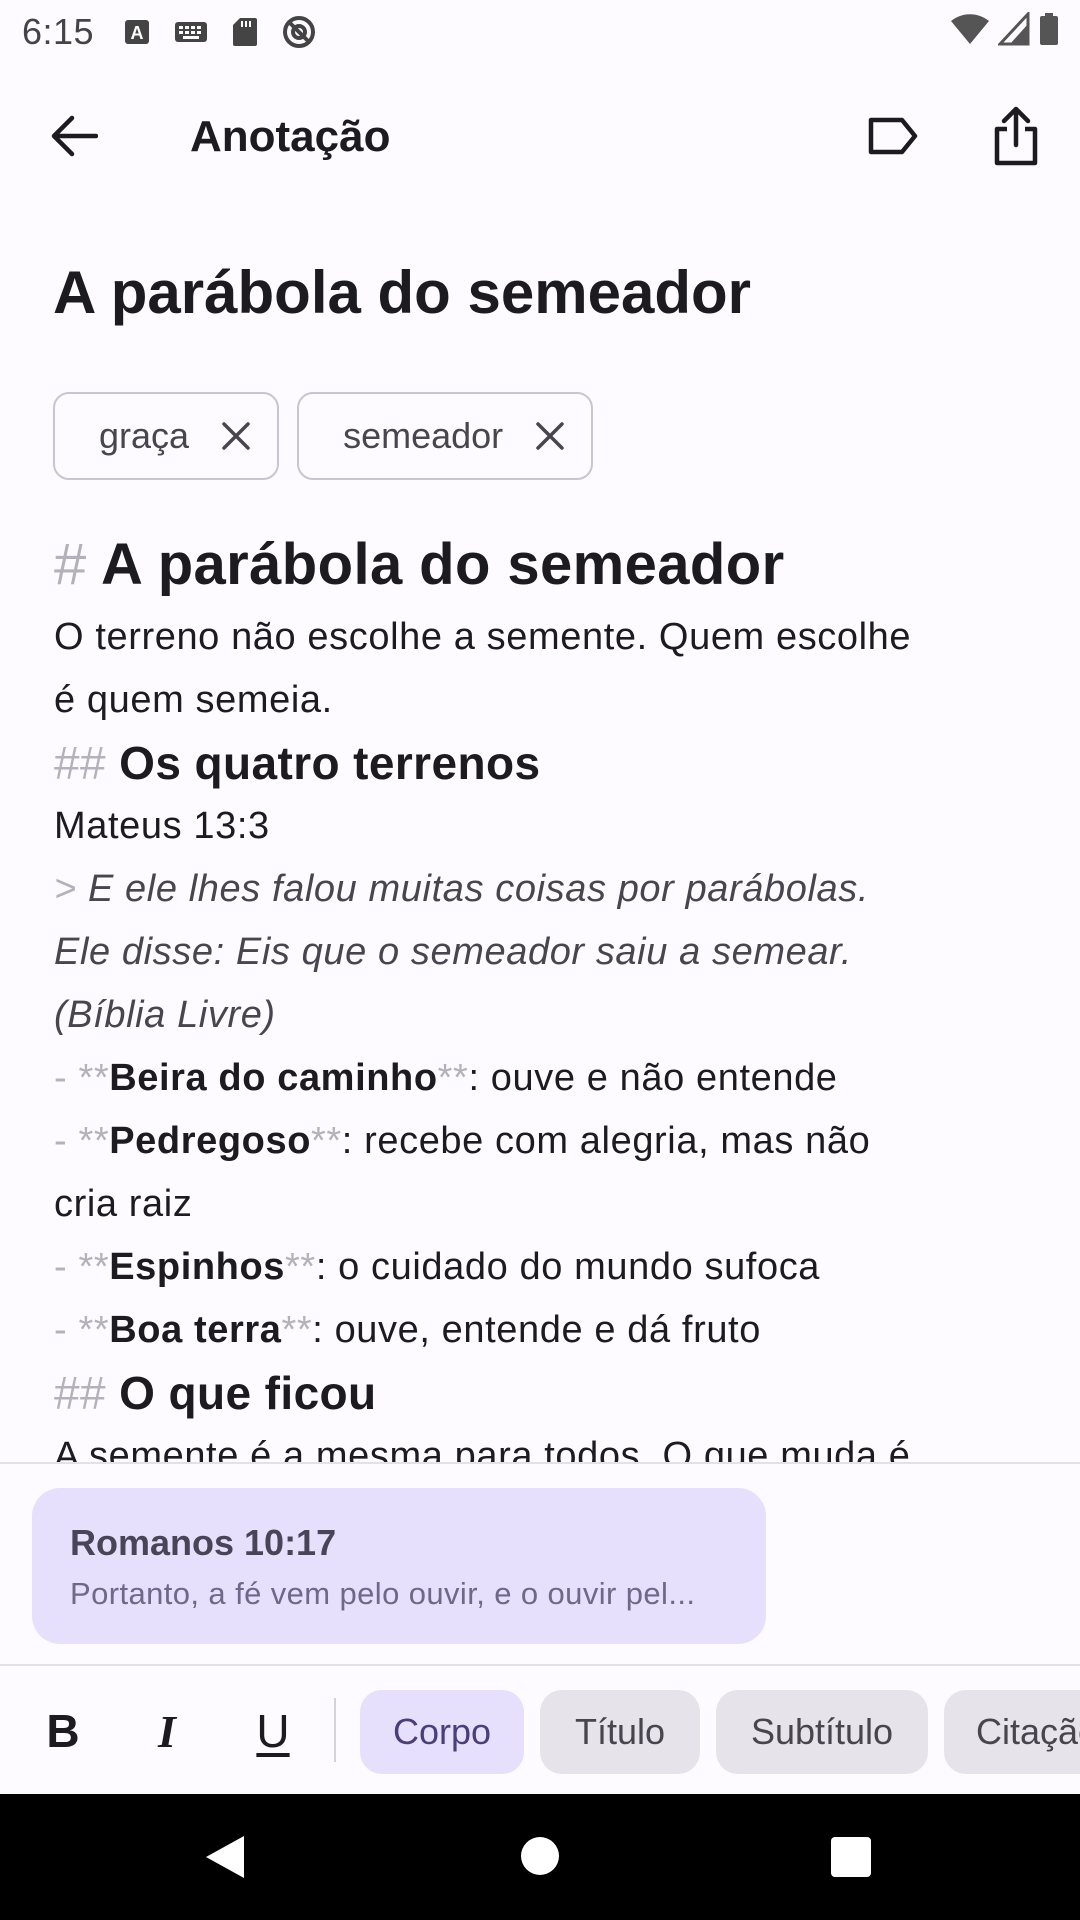 The image size is (1080, 1920). I want to click on tag-chip-graca: graça, so click(166, 436).